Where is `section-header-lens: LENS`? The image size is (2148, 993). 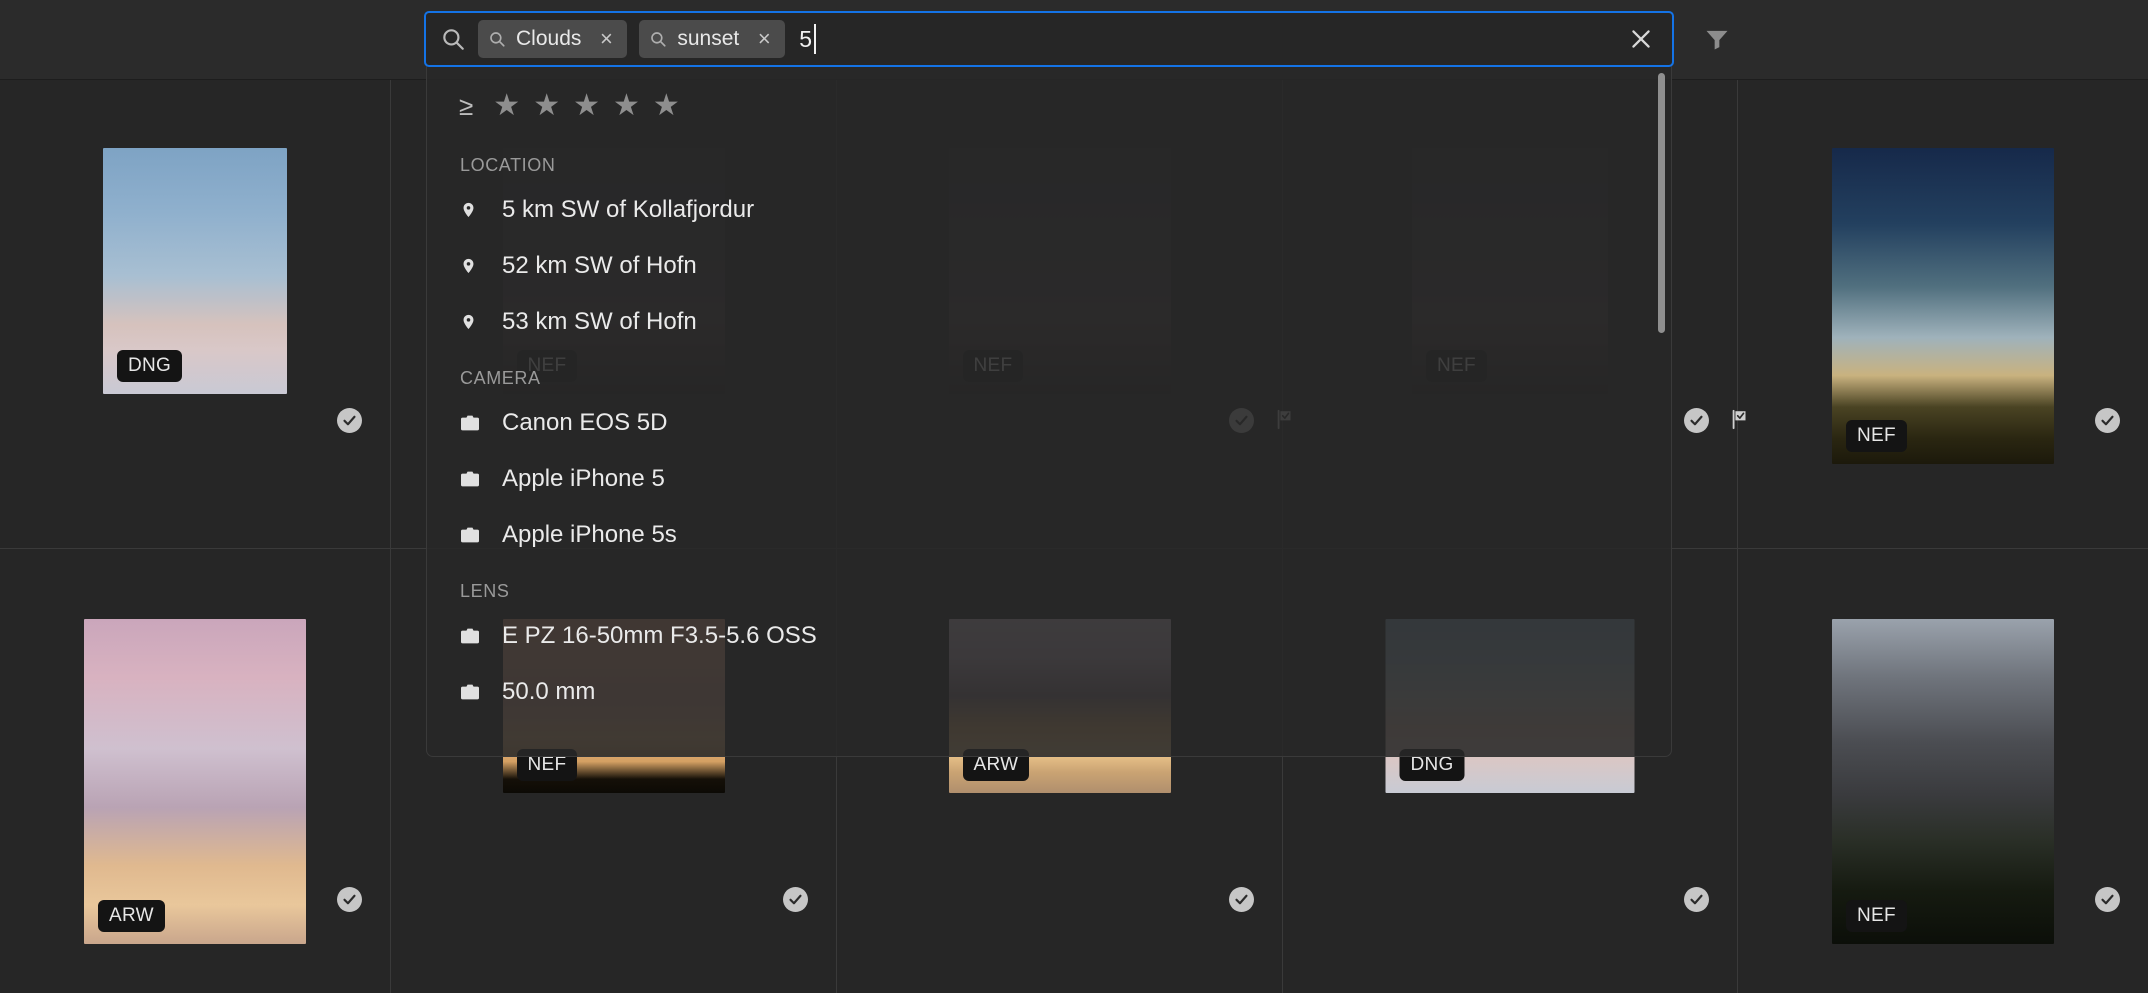
section-header-lens: LENS is located at coordinates (485, 591).